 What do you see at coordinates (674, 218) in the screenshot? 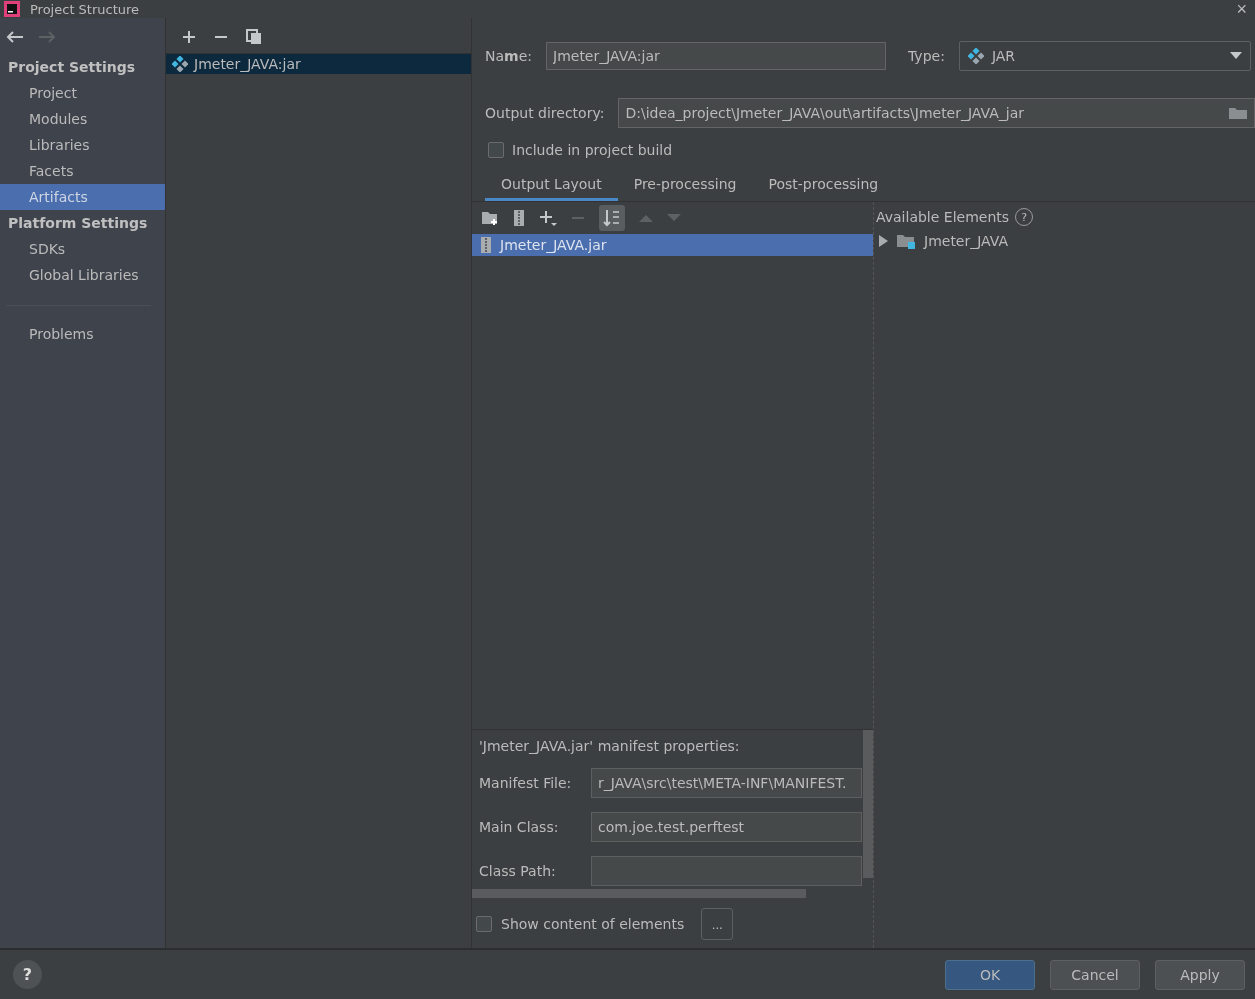
I see `move-down-icon` at bounding box center [674, 218].